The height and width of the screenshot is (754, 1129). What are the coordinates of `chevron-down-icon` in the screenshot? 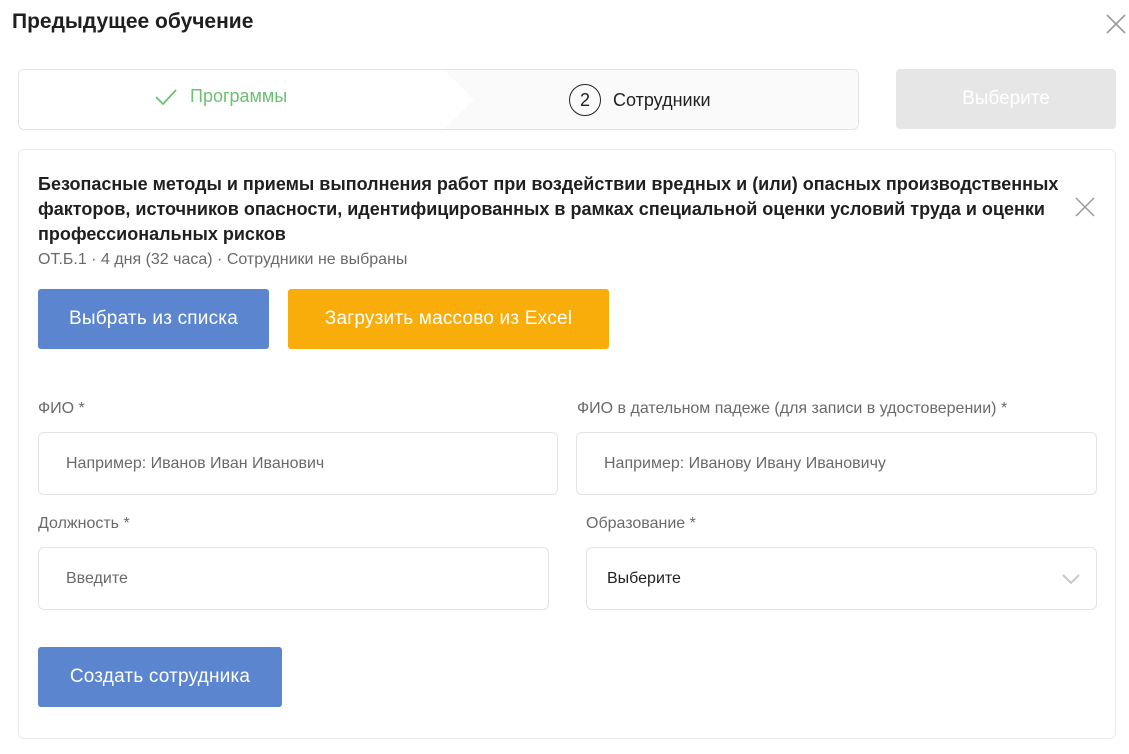 It's located at (1071, 579).